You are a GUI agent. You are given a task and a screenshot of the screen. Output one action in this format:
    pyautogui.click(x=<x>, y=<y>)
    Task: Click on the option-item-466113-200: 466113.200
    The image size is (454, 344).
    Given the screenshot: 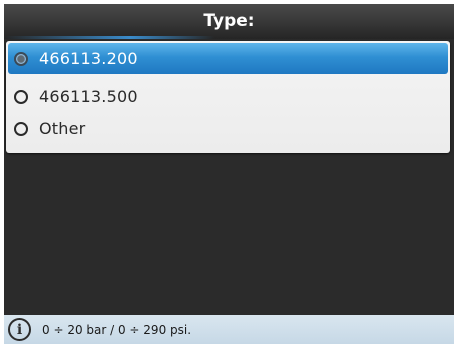 What is the action you would take?
    pyautogui.click(x=228, y=58)
    